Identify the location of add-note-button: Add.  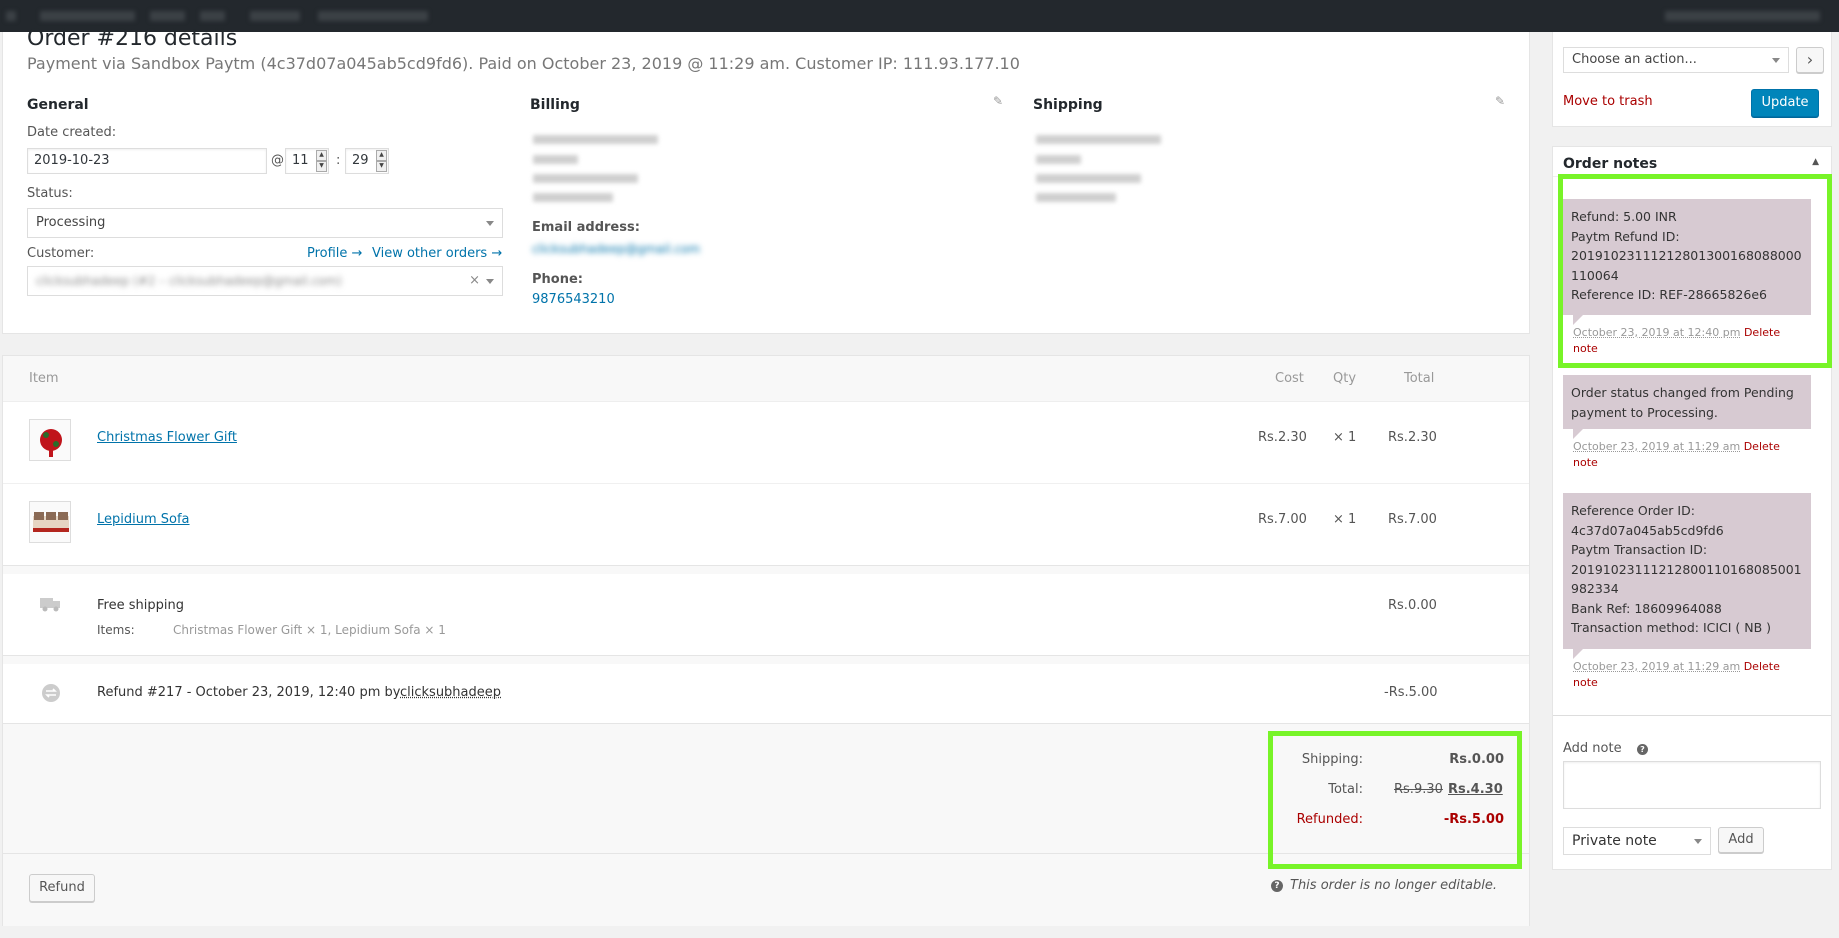
(1741, 840).